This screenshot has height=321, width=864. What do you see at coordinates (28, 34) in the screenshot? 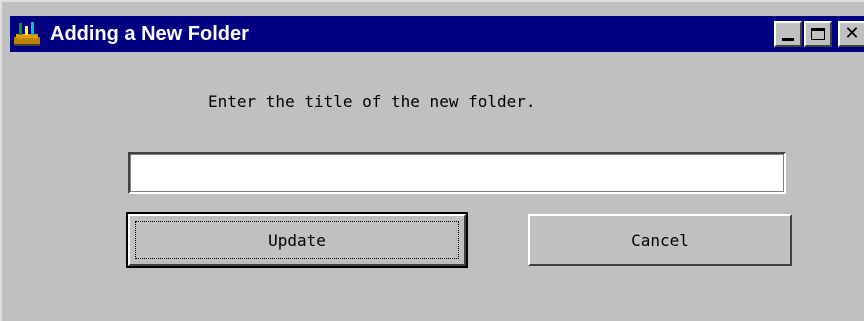
I see `app-folder-icon` at bounding box center [28, 34].